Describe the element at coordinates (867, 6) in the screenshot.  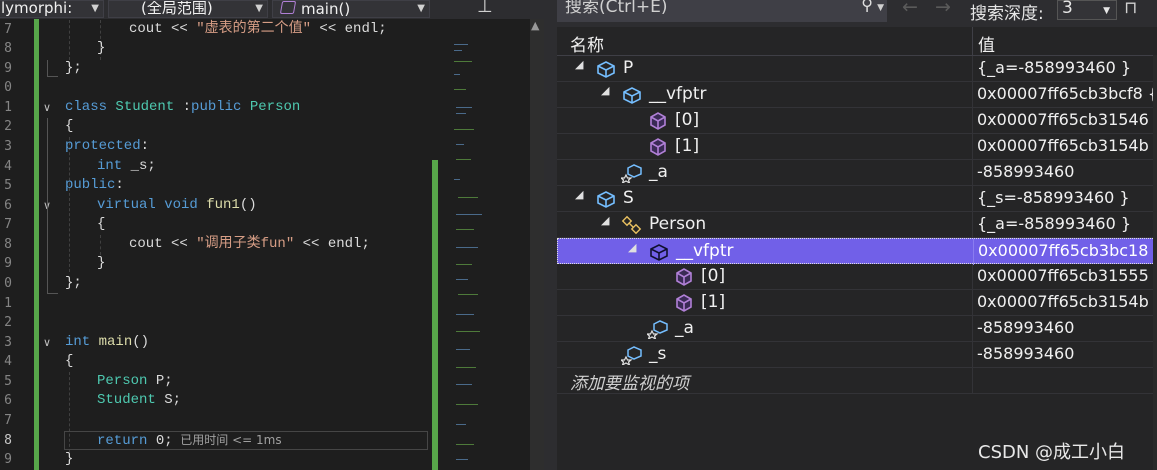
I see `search-icon: ⚲` at that location.